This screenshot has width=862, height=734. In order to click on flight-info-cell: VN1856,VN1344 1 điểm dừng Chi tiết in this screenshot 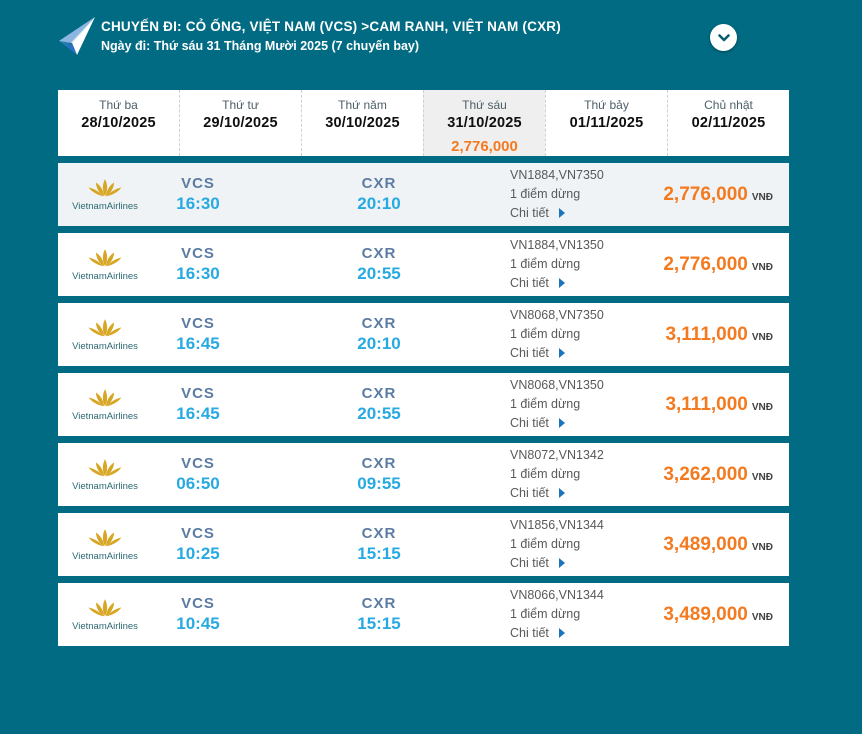, I will do `click(584, 544)`.